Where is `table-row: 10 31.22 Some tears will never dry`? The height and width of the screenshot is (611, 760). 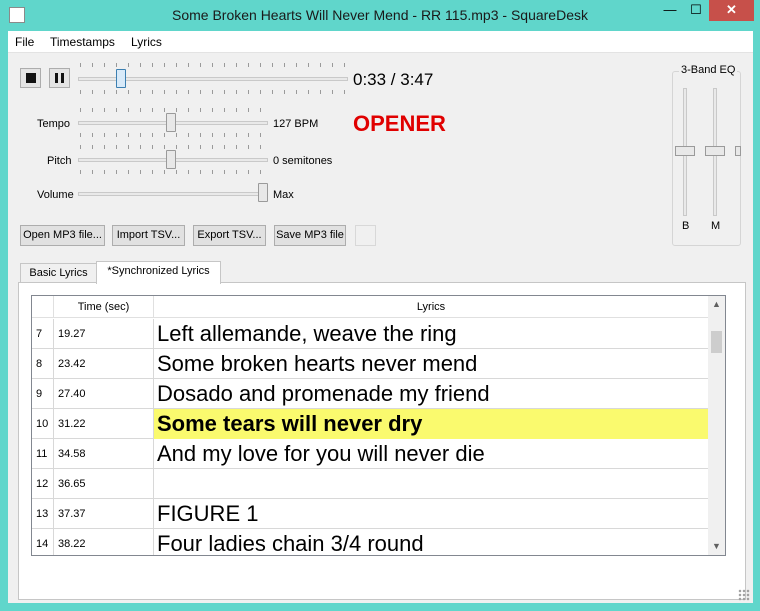 table-row: 10 31.22 Some tears will never dry is located at coordinates (370, 424).